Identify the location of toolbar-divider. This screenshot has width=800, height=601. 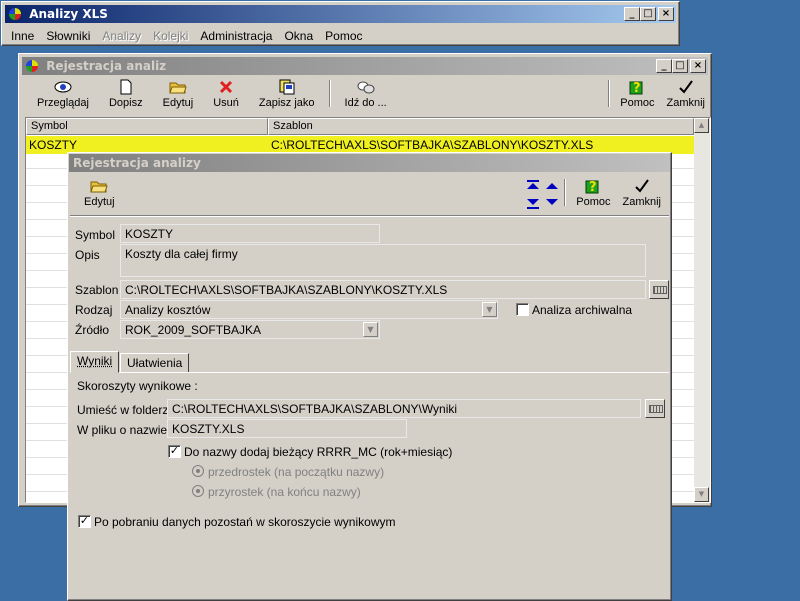
(369, 216).